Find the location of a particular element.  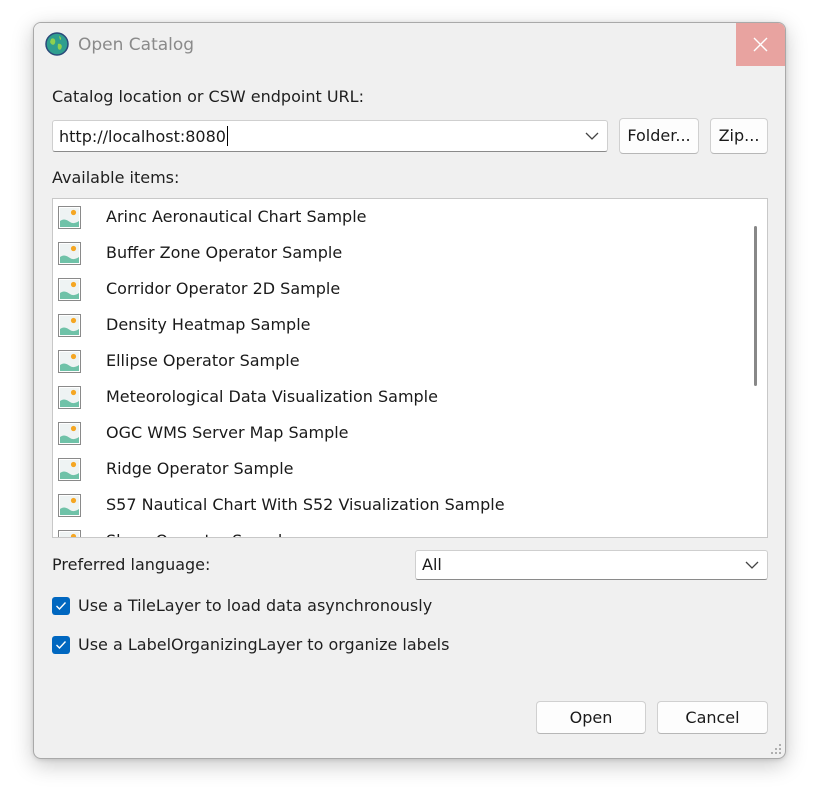

window-title: Open Catalog is located at coordinates (136, 45).